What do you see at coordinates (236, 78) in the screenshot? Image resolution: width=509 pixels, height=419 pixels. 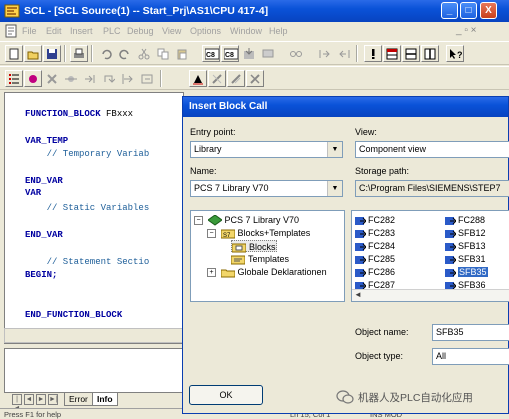 I see `next-bookmark-button` at bounding box center [236, 78].